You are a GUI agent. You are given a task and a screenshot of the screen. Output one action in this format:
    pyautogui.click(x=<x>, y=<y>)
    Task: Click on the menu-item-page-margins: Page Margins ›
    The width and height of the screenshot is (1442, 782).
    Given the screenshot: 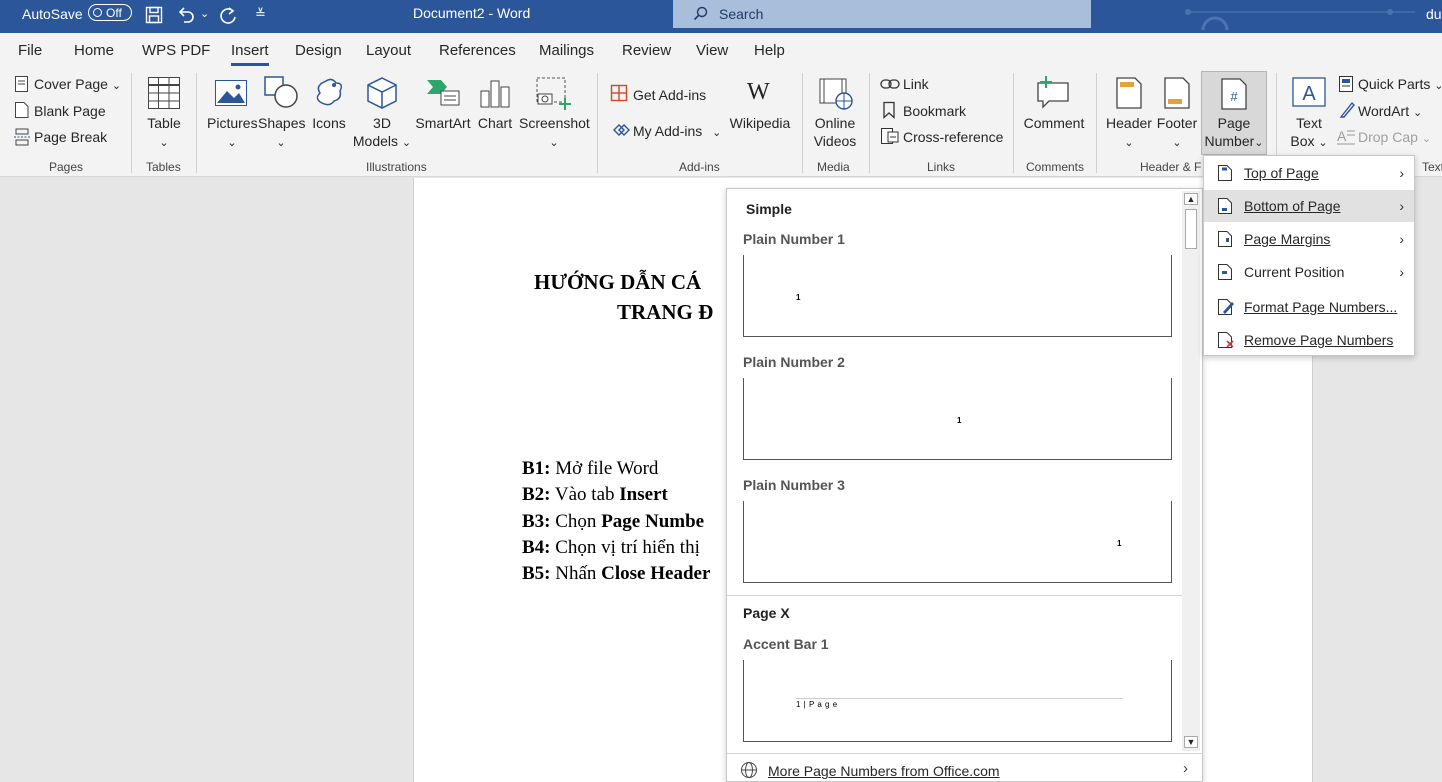 What is the action you would take?
    pyautogui.click(x=1309, y=239)
    